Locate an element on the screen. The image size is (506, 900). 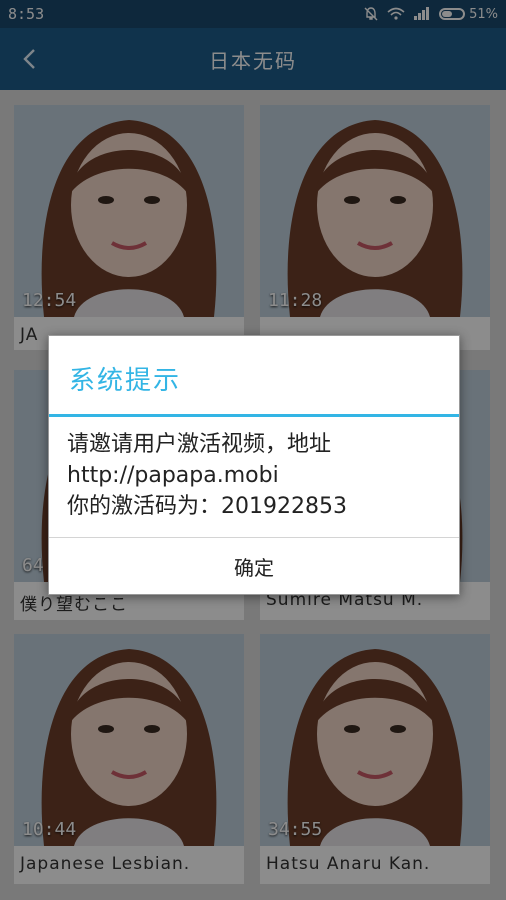
dialog-message-line: 请邀请用户激活视频，地址 is located at coordinates (199, 444).